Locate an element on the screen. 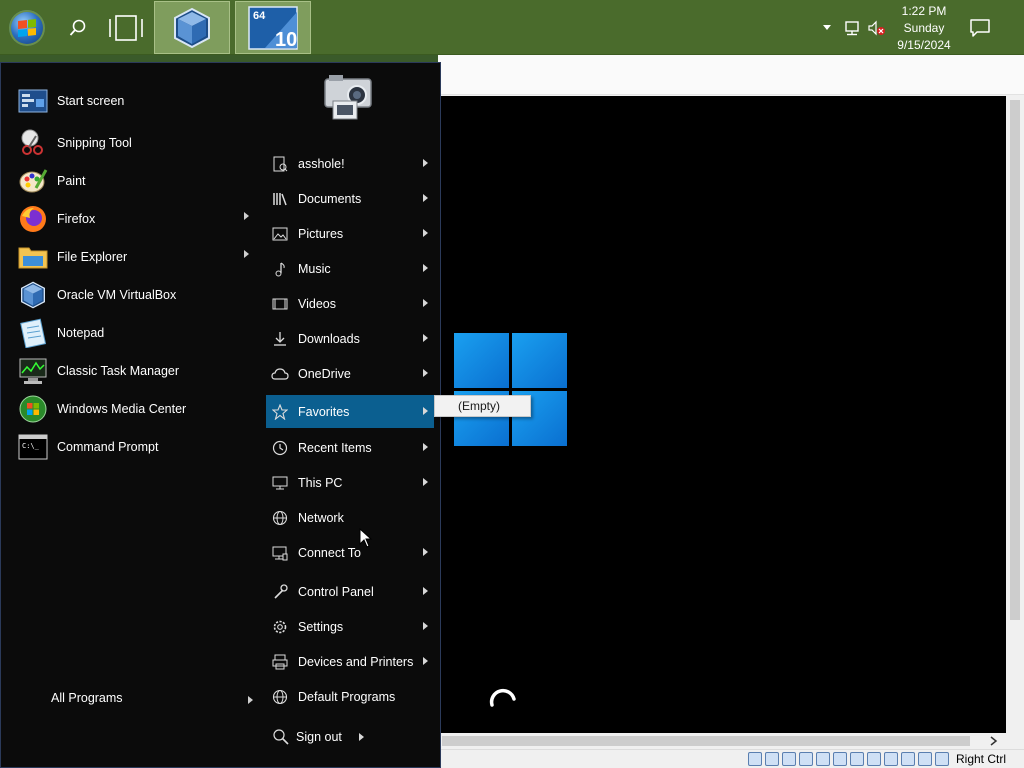 The image size is (1024, 768). place-documents: Documents is located at coordinates (350, 198).